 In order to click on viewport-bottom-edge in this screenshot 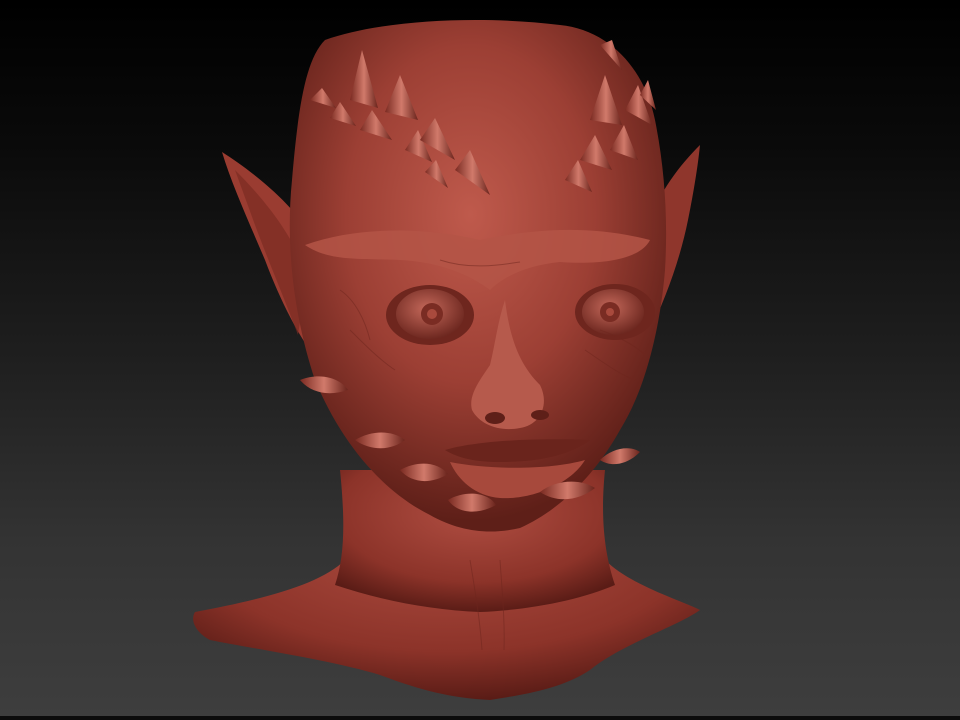, I will do `click(480, 718)`.